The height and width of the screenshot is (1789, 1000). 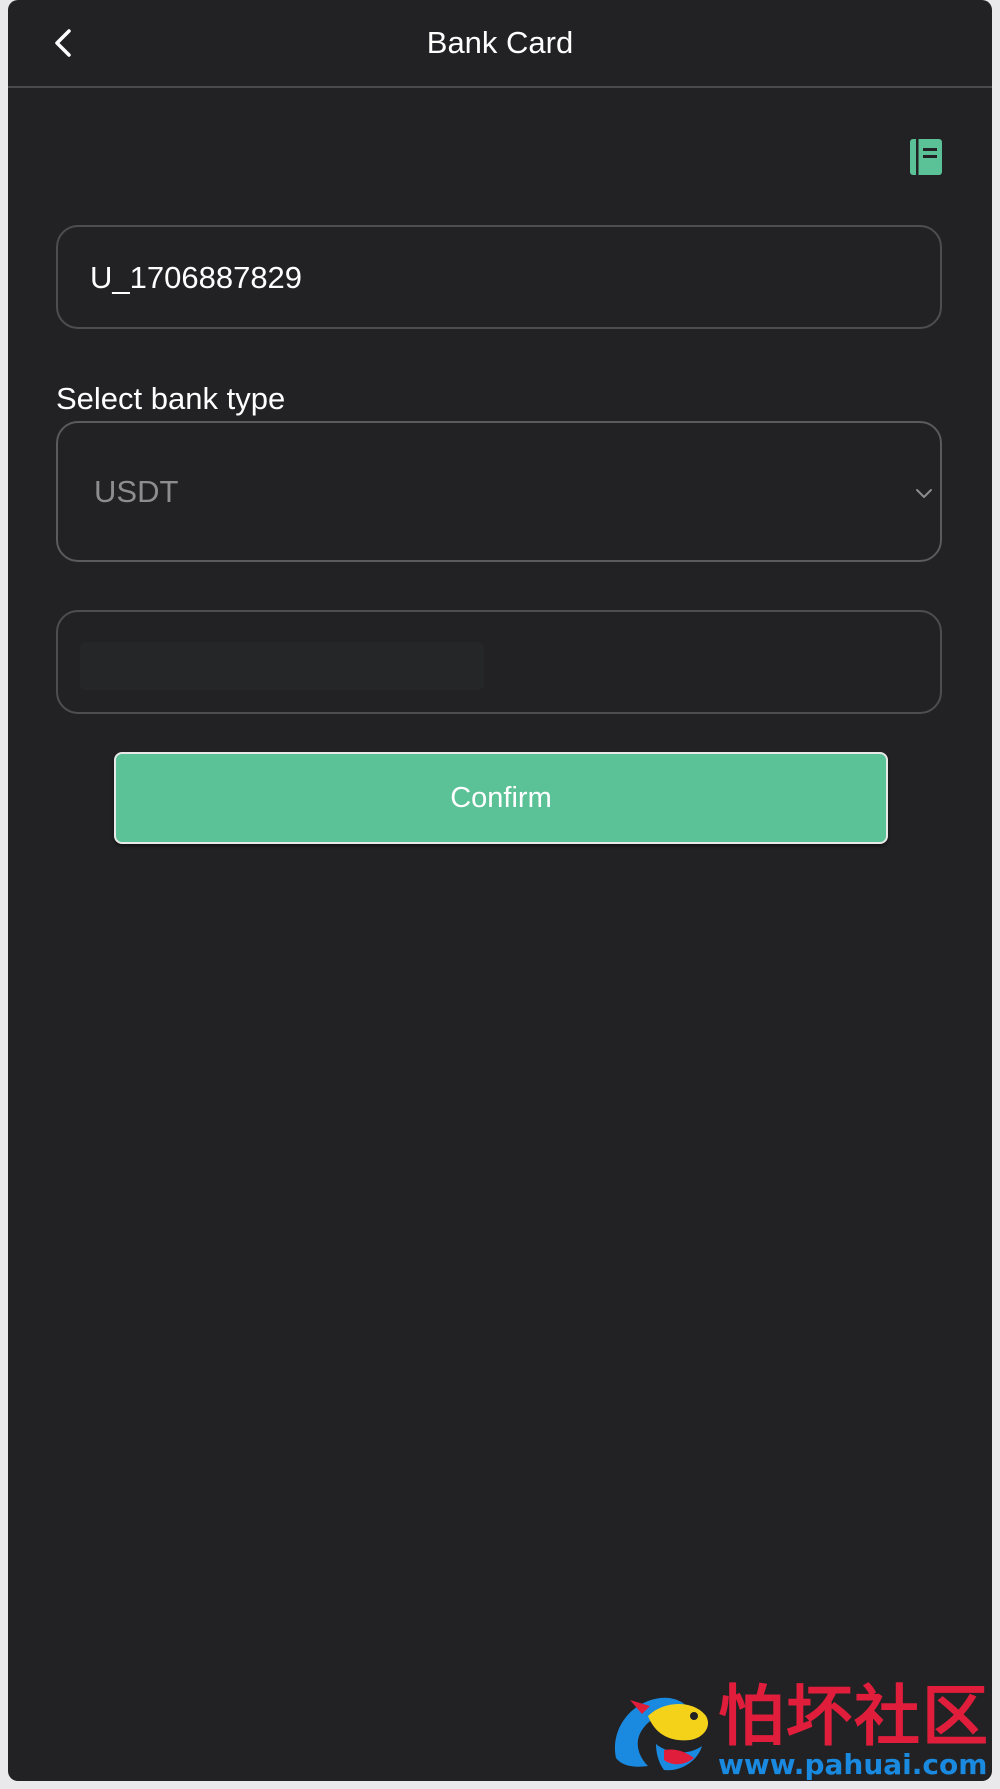 I want to click on page-title: Bank Card, so click(x=500, y=42).